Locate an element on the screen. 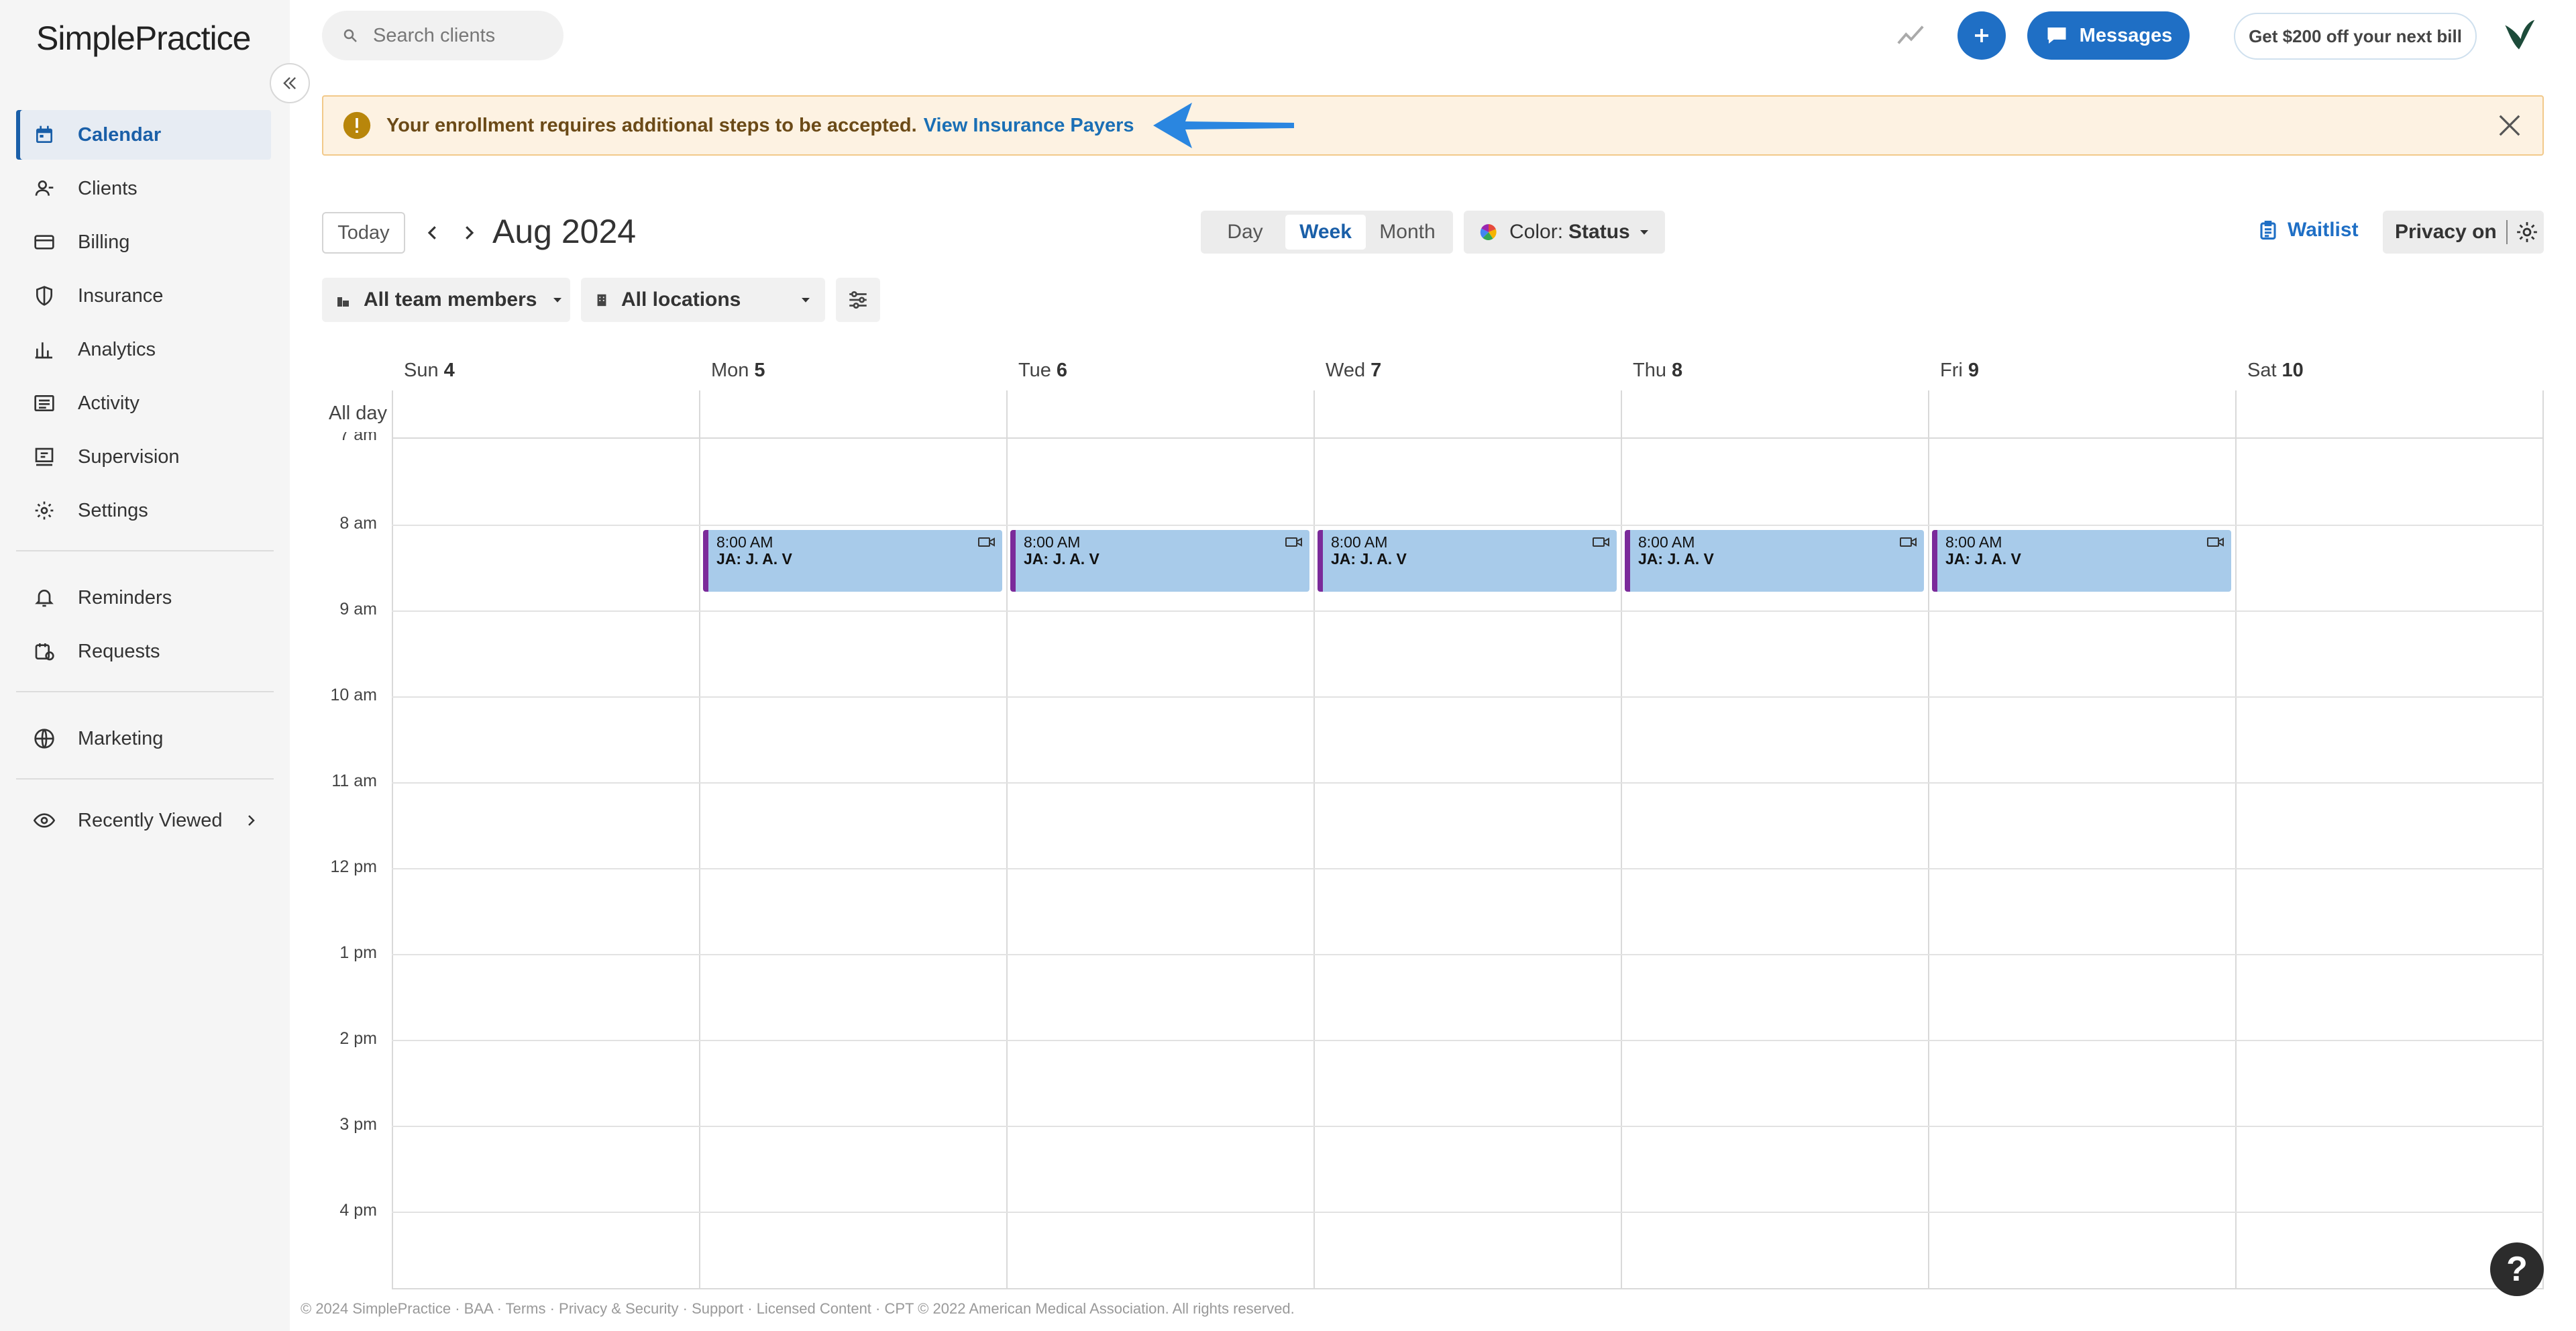 The height and width of the screenshot is (1331, 2576). day-header-thu: Thu 8 is located at coordinates (1657, 371).